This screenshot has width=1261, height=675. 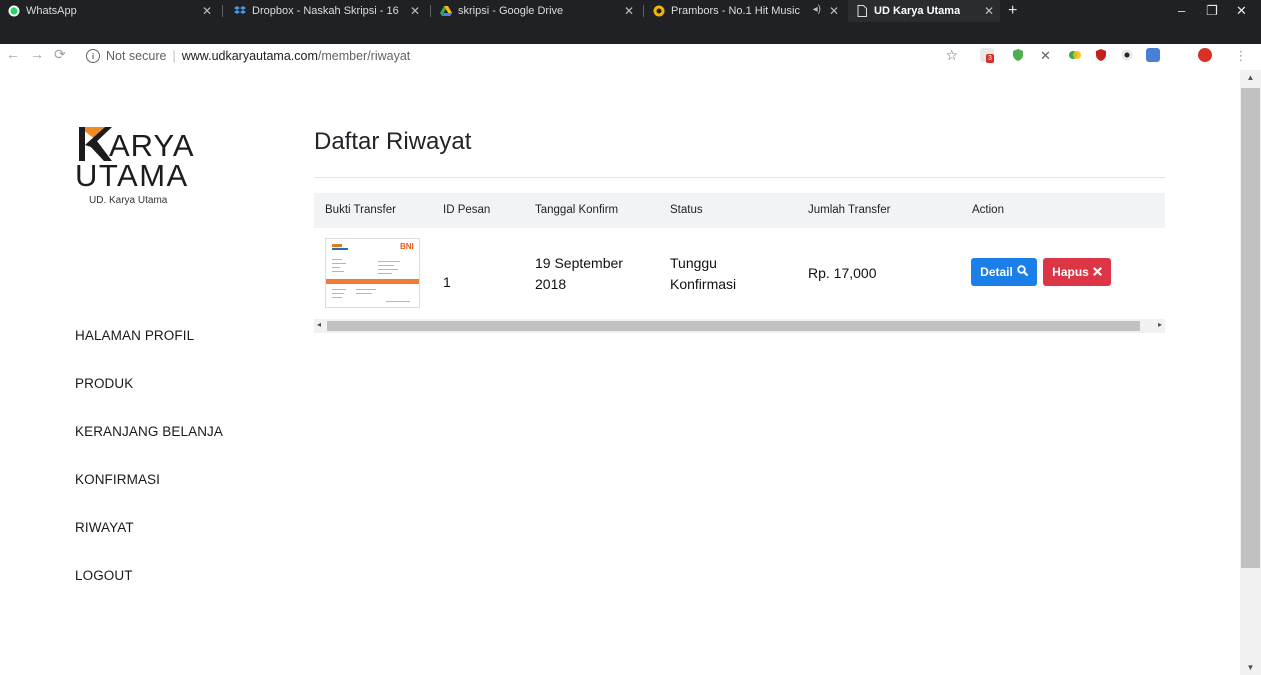 I want to click on tanggal-line1: 19 September, so click(x=579, y=263).